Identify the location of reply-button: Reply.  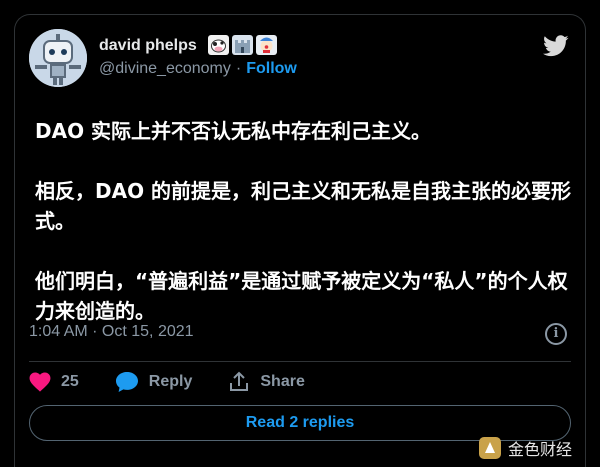
(154, 382).